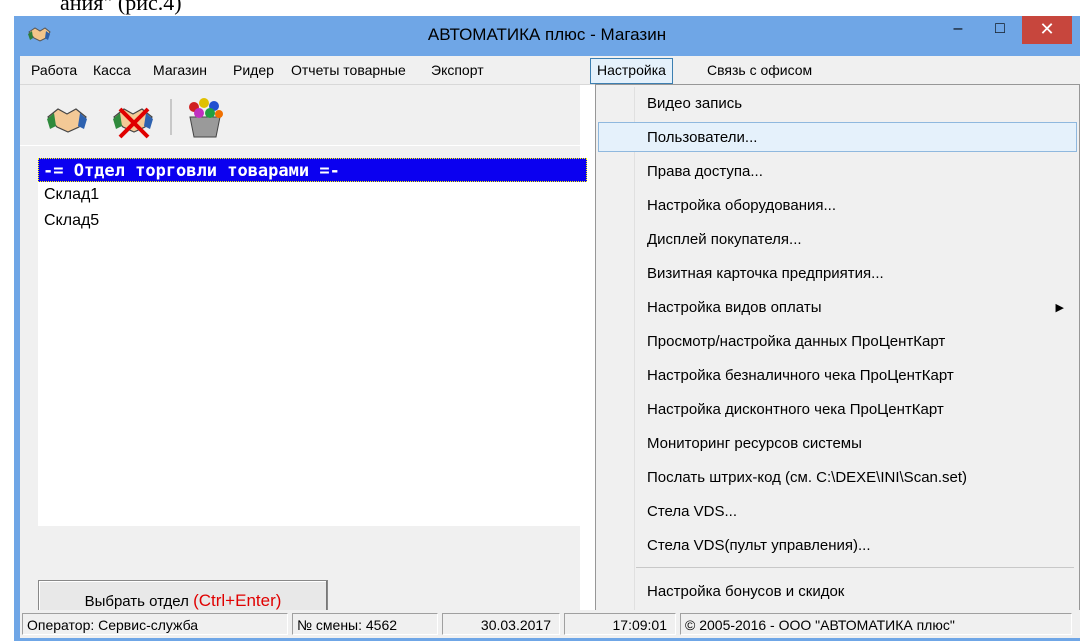  Describe the element at coordinates (155, 624) in the screenshot. I see `status-operator: Оператор: Сервис-служба` at that location.